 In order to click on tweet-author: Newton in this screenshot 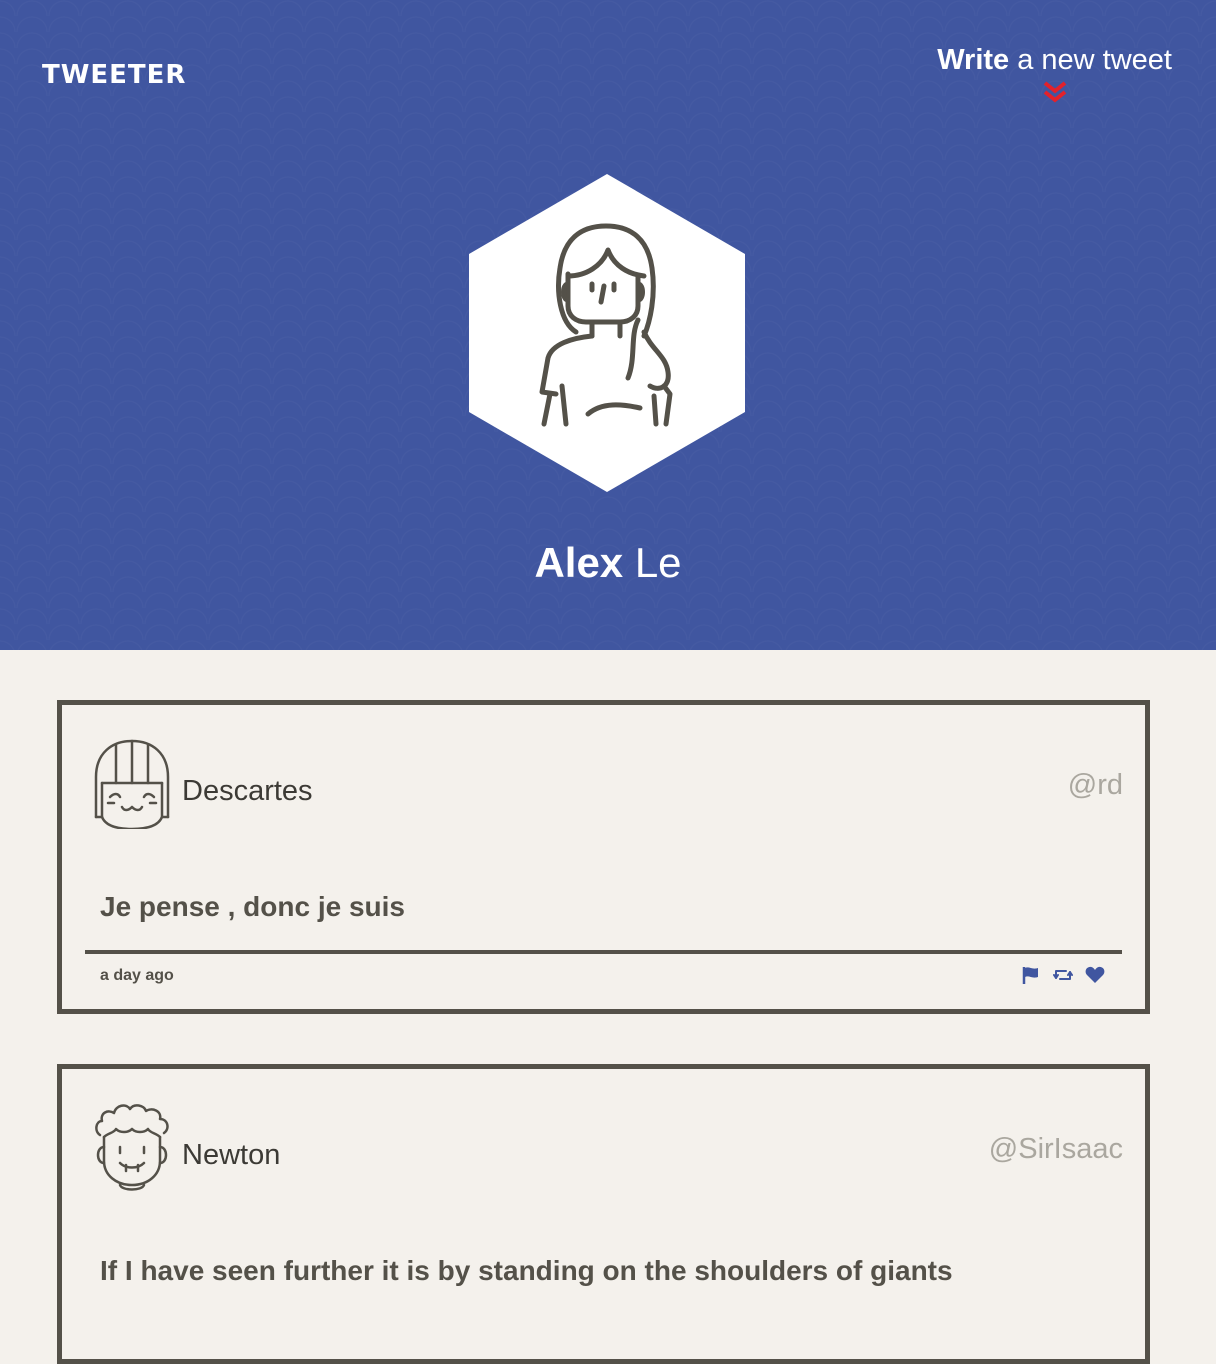, I will do `click(231, 1155)`.